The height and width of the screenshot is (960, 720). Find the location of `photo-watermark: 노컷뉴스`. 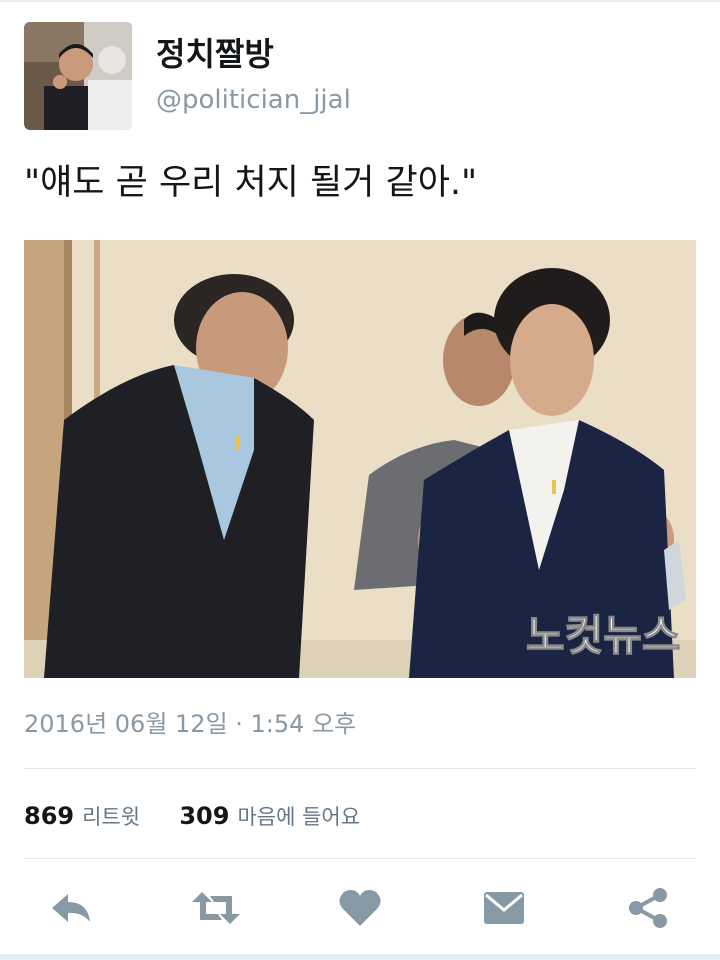

photo-watermark: 노컷뉴스 is located at coordinates (603, 635).